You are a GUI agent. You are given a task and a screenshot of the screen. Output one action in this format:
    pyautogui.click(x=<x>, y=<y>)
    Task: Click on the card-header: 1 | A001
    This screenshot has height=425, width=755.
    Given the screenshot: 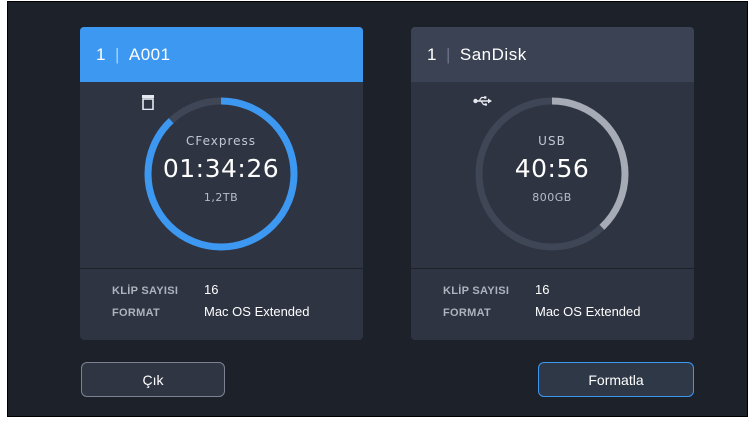 What is the action you would take?
    pyautogui.click(x=221, y=54)
    